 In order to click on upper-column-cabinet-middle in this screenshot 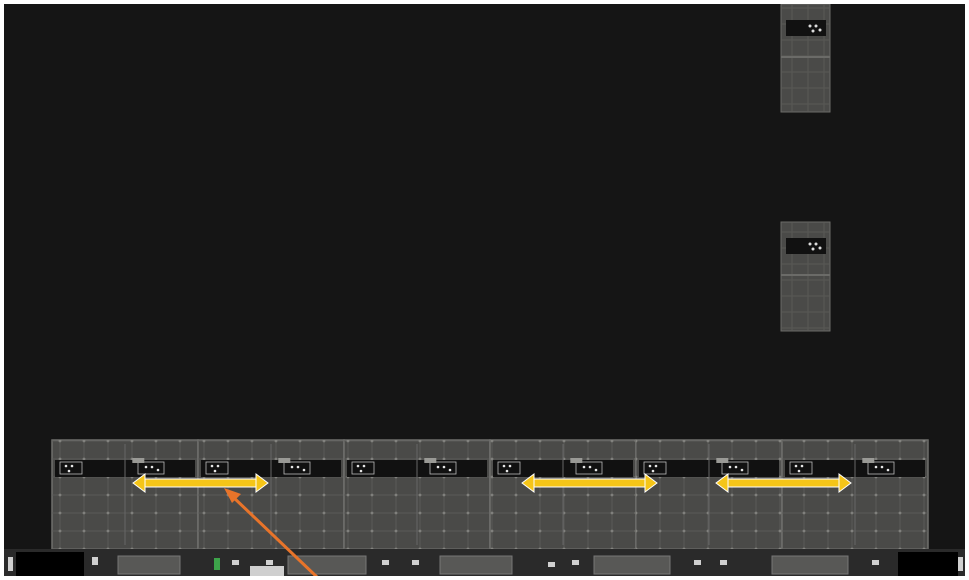, I will do `click(805, 276)`.